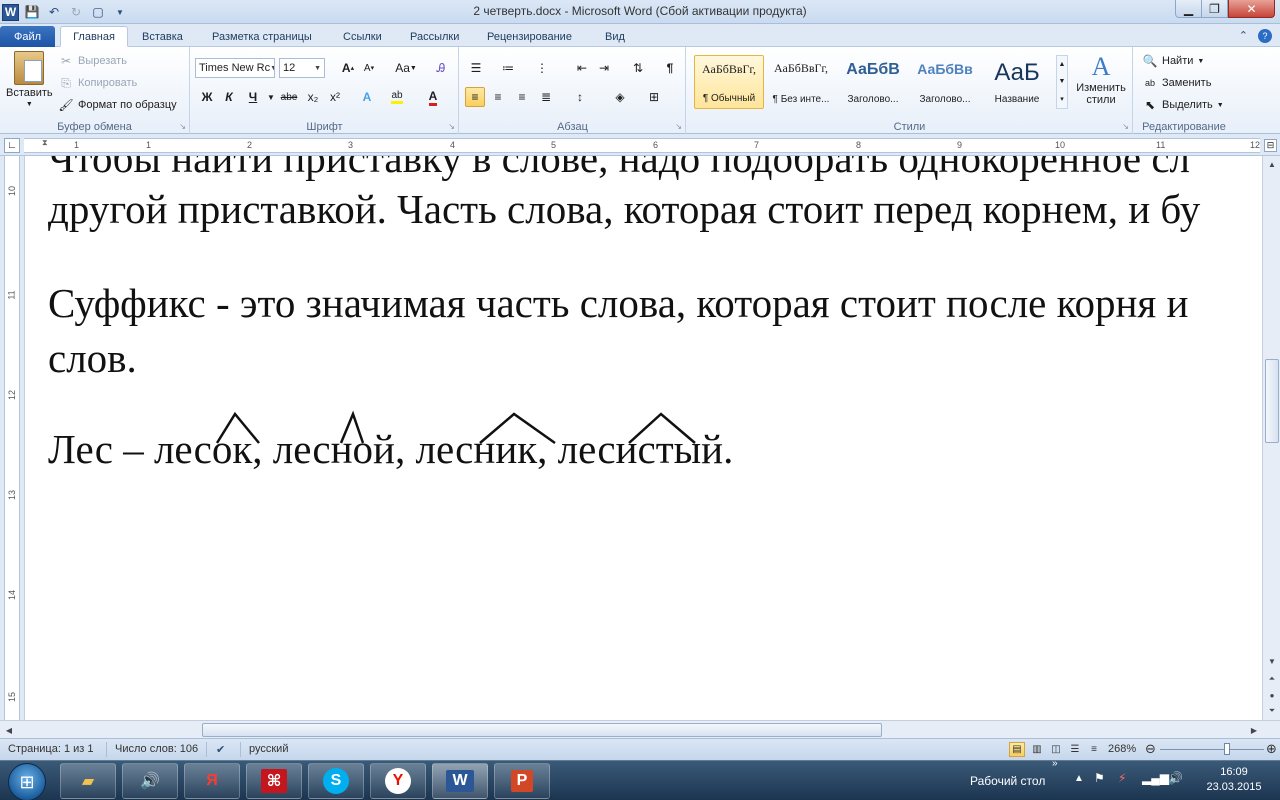  Describe the element at coordinates (1175, 778) in the screenshot. I see `volume-icon: 🔊` at that location.